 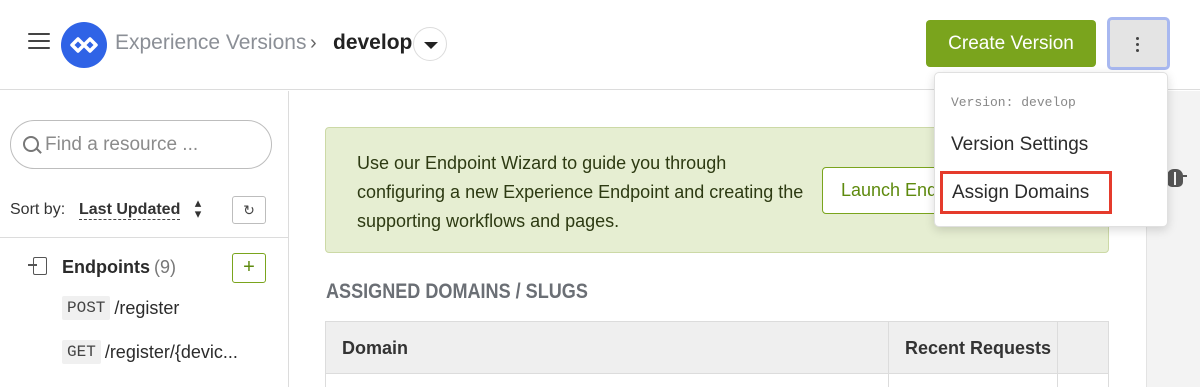 I want to click on endpoint-method: GET, so click(x=81, y=352).